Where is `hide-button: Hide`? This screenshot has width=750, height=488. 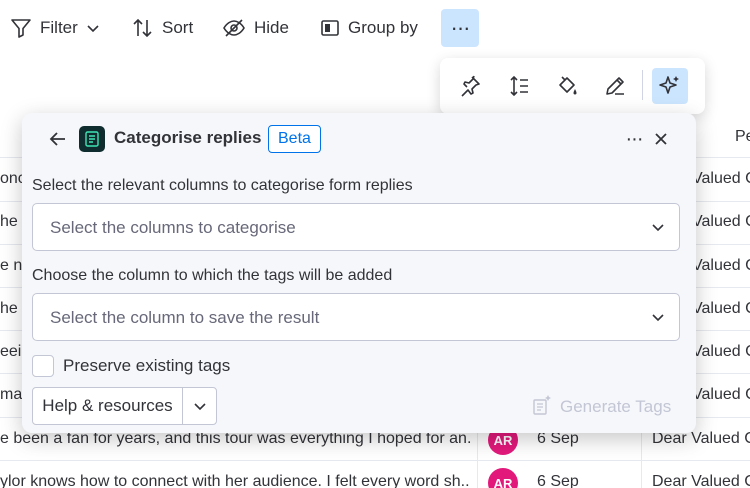 hide-button: Hide is located at coordinates (255, 28).